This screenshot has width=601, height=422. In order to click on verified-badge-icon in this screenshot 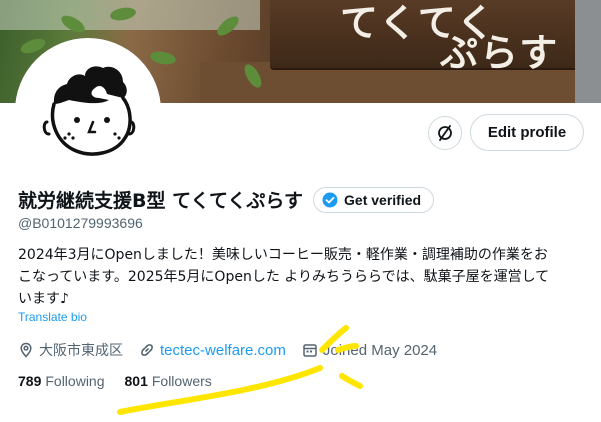, I will do `click(330, 199)`.